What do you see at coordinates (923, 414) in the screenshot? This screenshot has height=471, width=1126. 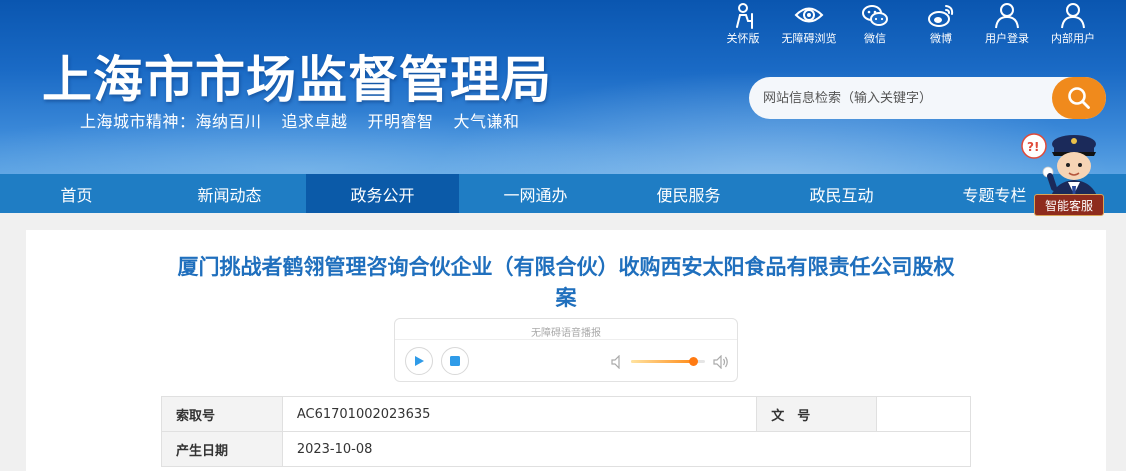 I see `doc-no-value` at bounding box center [923, 414].